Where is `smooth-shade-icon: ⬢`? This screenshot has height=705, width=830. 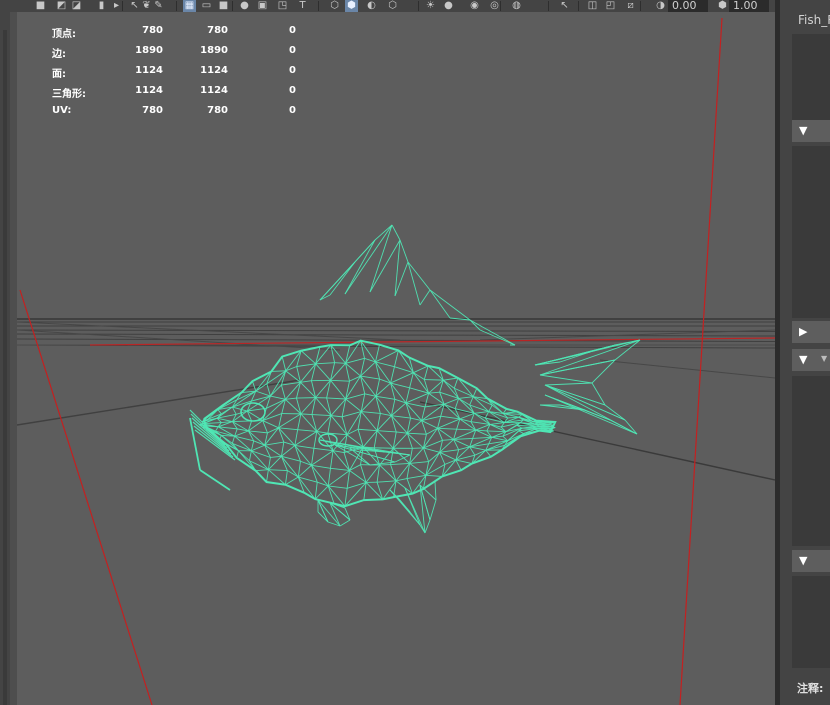
smooth-shade-icon: ⬢ is located at coordinates (351, 6).